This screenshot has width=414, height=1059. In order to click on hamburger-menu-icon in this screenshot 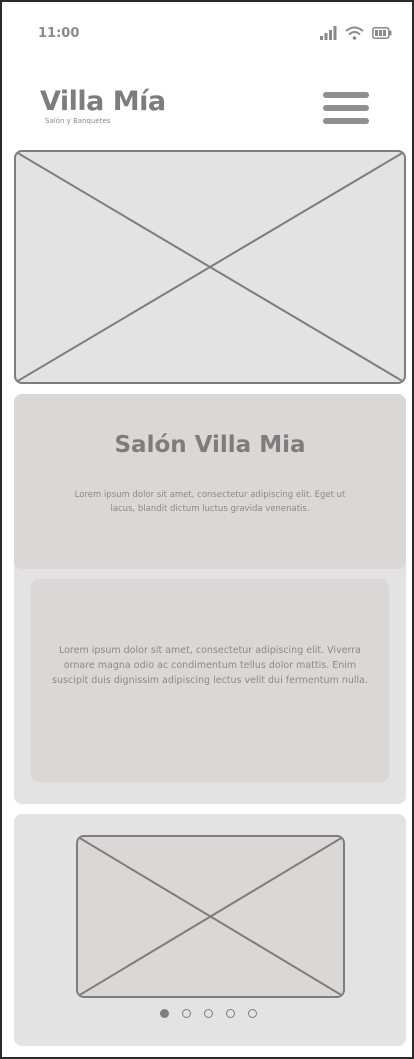, I will do `click(347, 110)`.